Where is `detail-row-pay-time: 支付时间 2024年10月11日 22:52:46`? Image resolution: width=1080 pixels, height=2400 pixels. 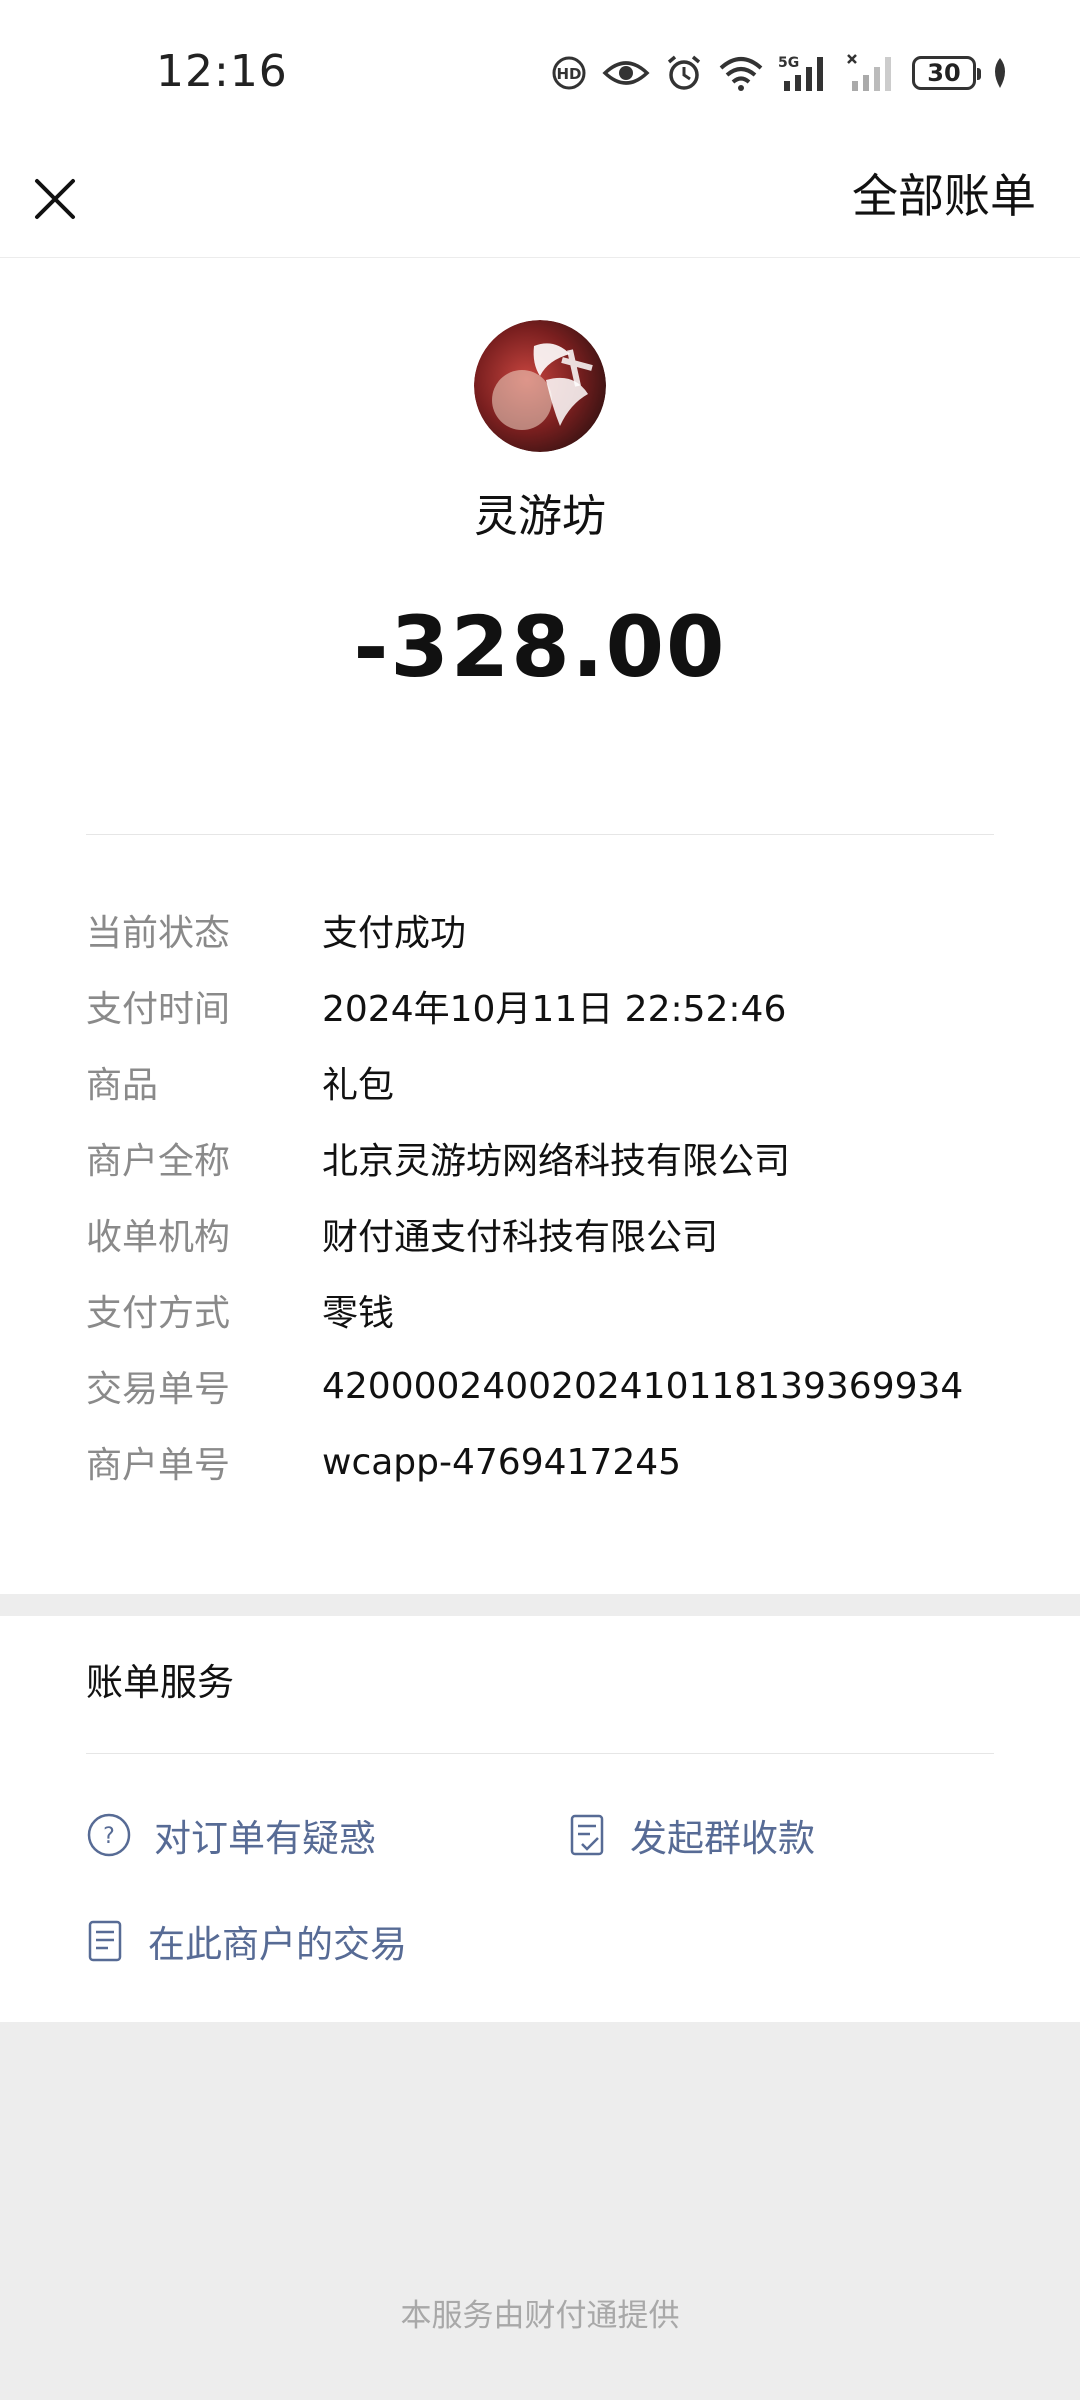
detail-row-pay-time: 支付时间 2024年10月11日 22:52:46 is located at coordinates (566, 1006).